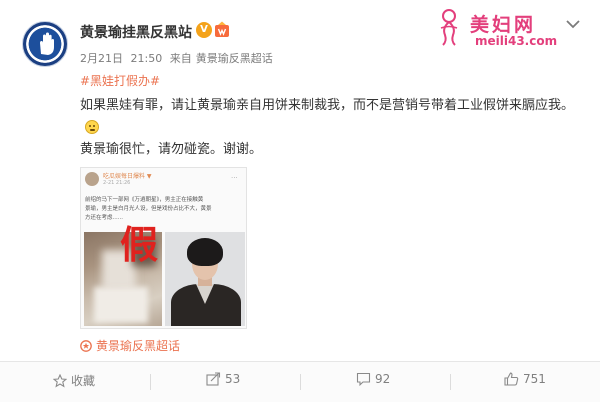  Describe the element at coordinates (222, 29) in the screenshot. I see `member-icon` at that location.